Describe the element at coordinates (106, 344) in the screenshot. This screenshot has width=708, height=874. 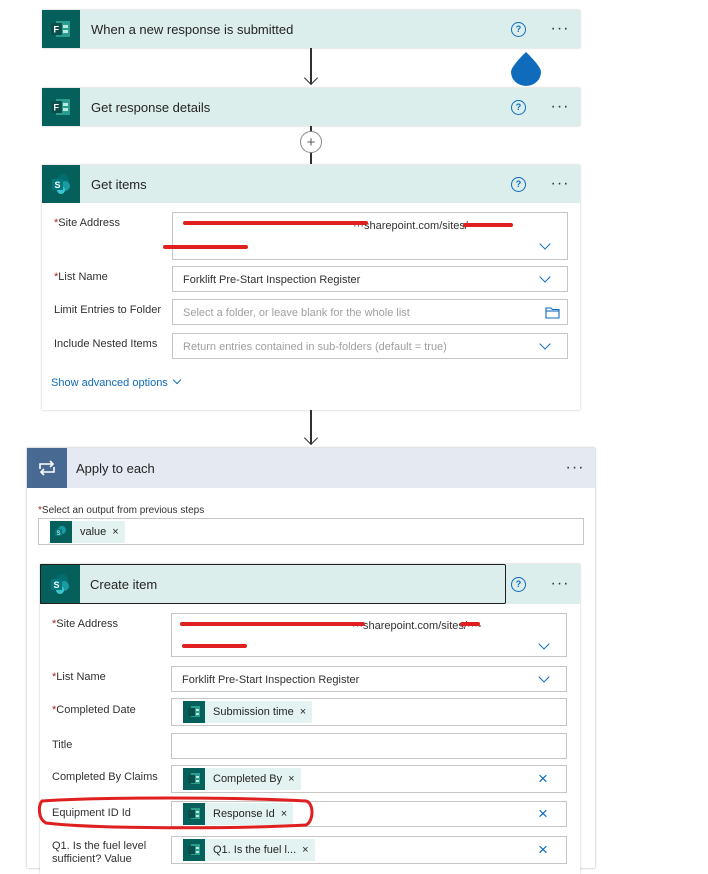
I see `nested-items-label: Include Nested Items` at that location.